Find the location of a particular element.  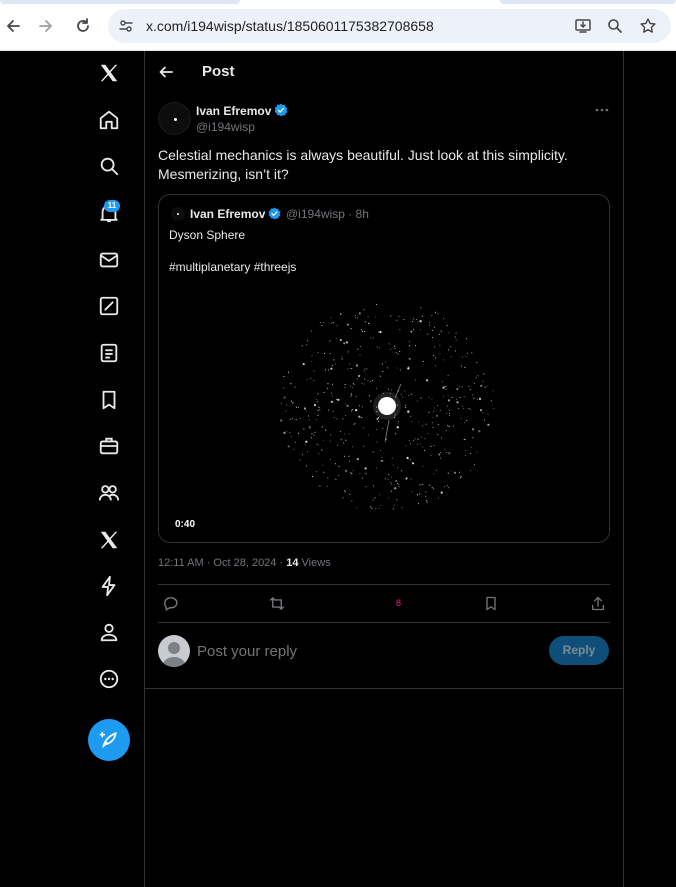

tweet-timestamp: 12:11 AM · Oct 28, 2024 · is located at coordinates (222, 563).